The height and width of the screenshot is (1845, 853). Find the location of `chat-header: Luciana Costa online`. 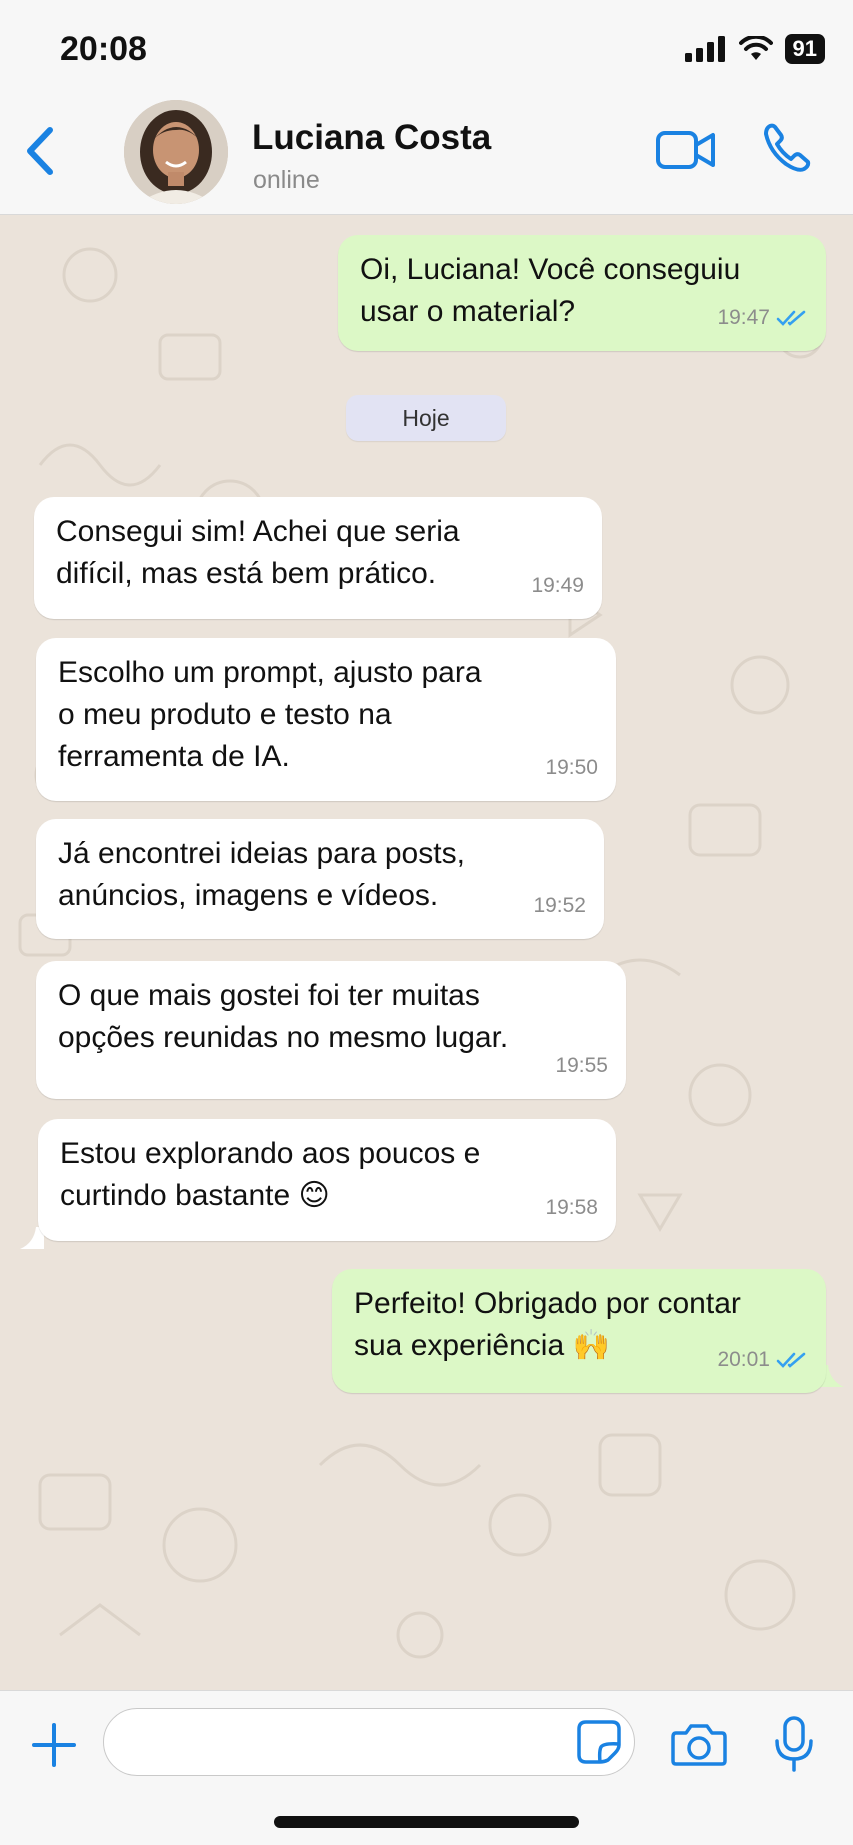

chat-header: Luciana Costa online is located at coordinates (426, 153).